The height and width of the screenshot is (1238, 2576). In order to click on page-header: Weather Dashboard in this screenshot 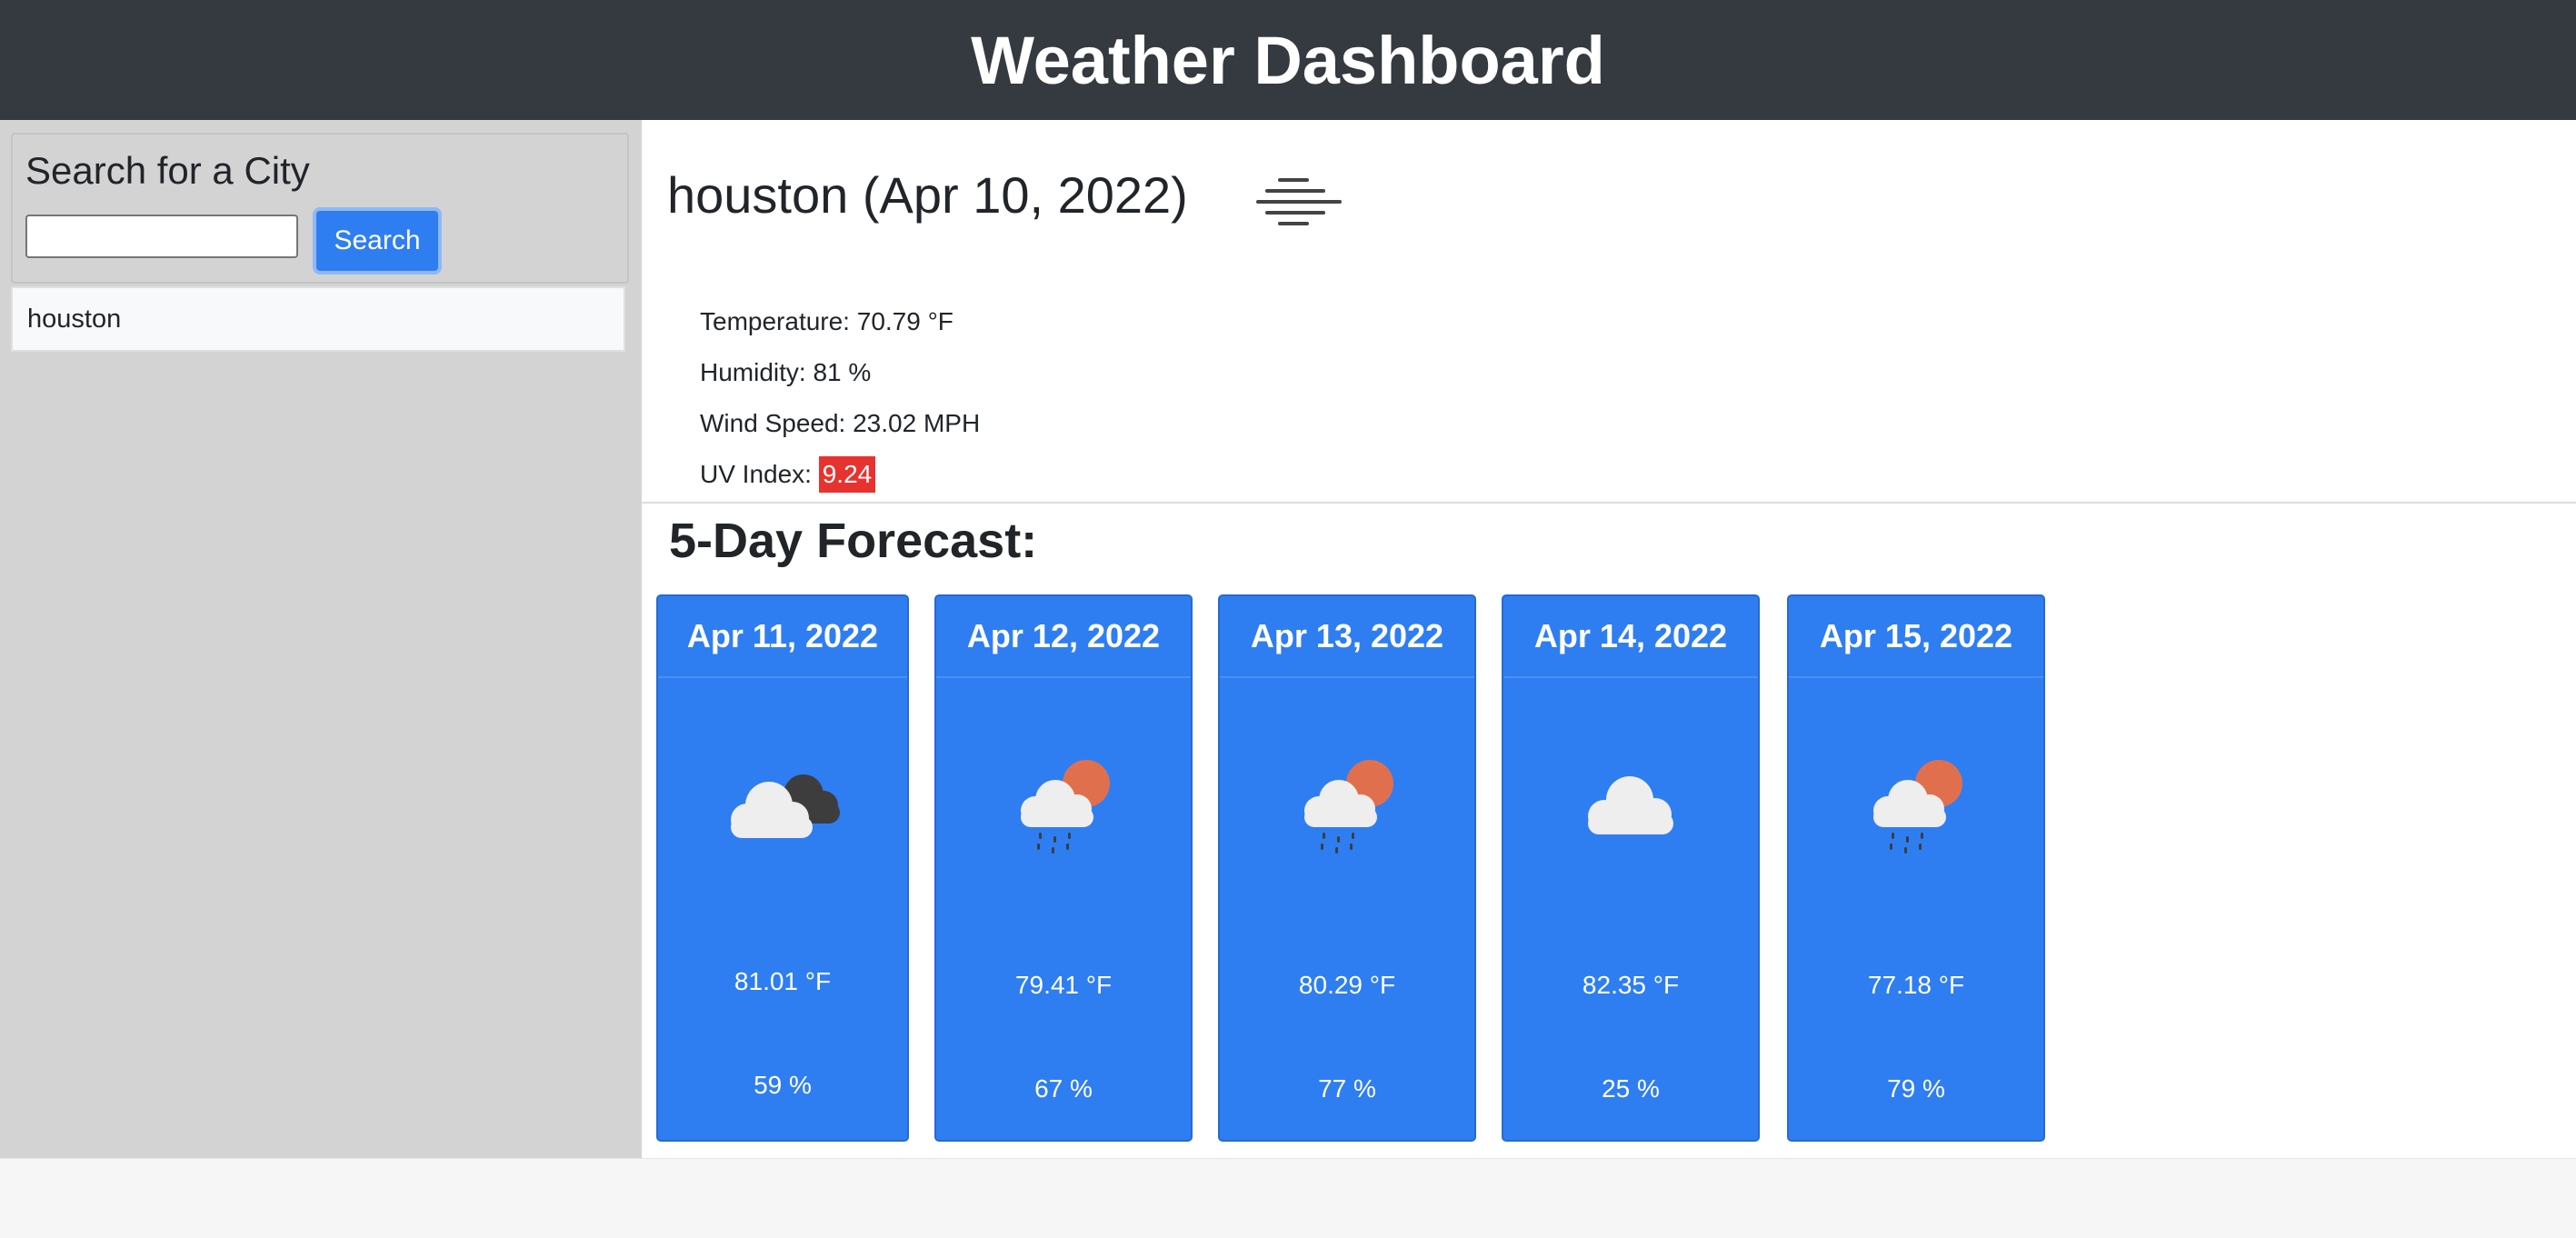, I will do `click(1288, 60)`.